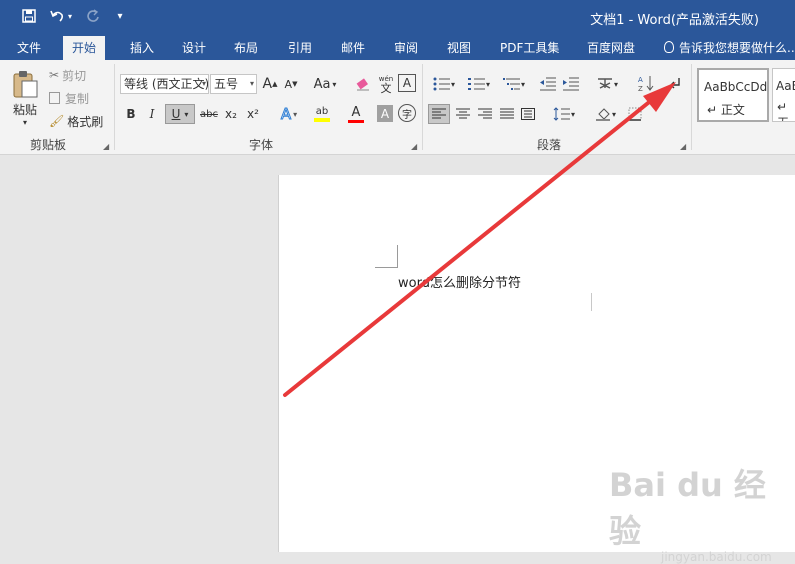 The width and height of the screenshot is (795, 564). I want to click on paste-dropdown-icon: ▾, so click(24, 122).